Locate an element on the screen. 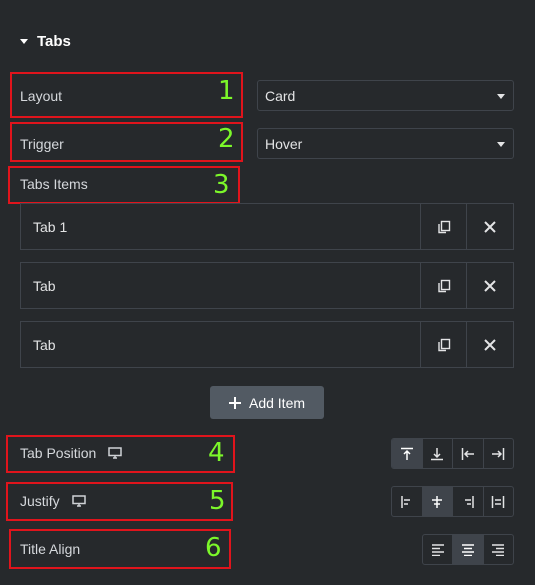 The height and width of the screenshot is (585, 535). text-align-left-icon is located at coordinates (437, 549).